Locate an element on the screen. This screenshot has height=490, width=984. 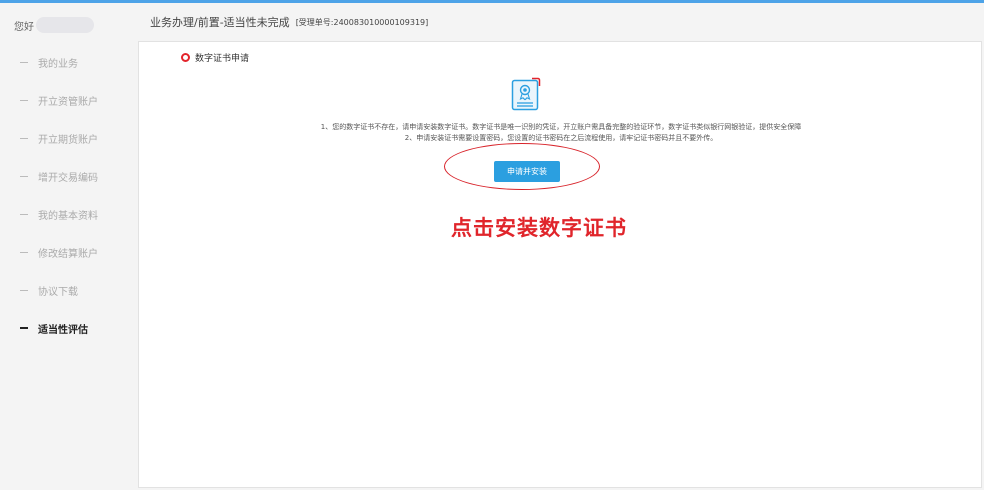
sidebar-item-modify-settlement-account: 修改结算账户 is located at coordinates (69, 252).